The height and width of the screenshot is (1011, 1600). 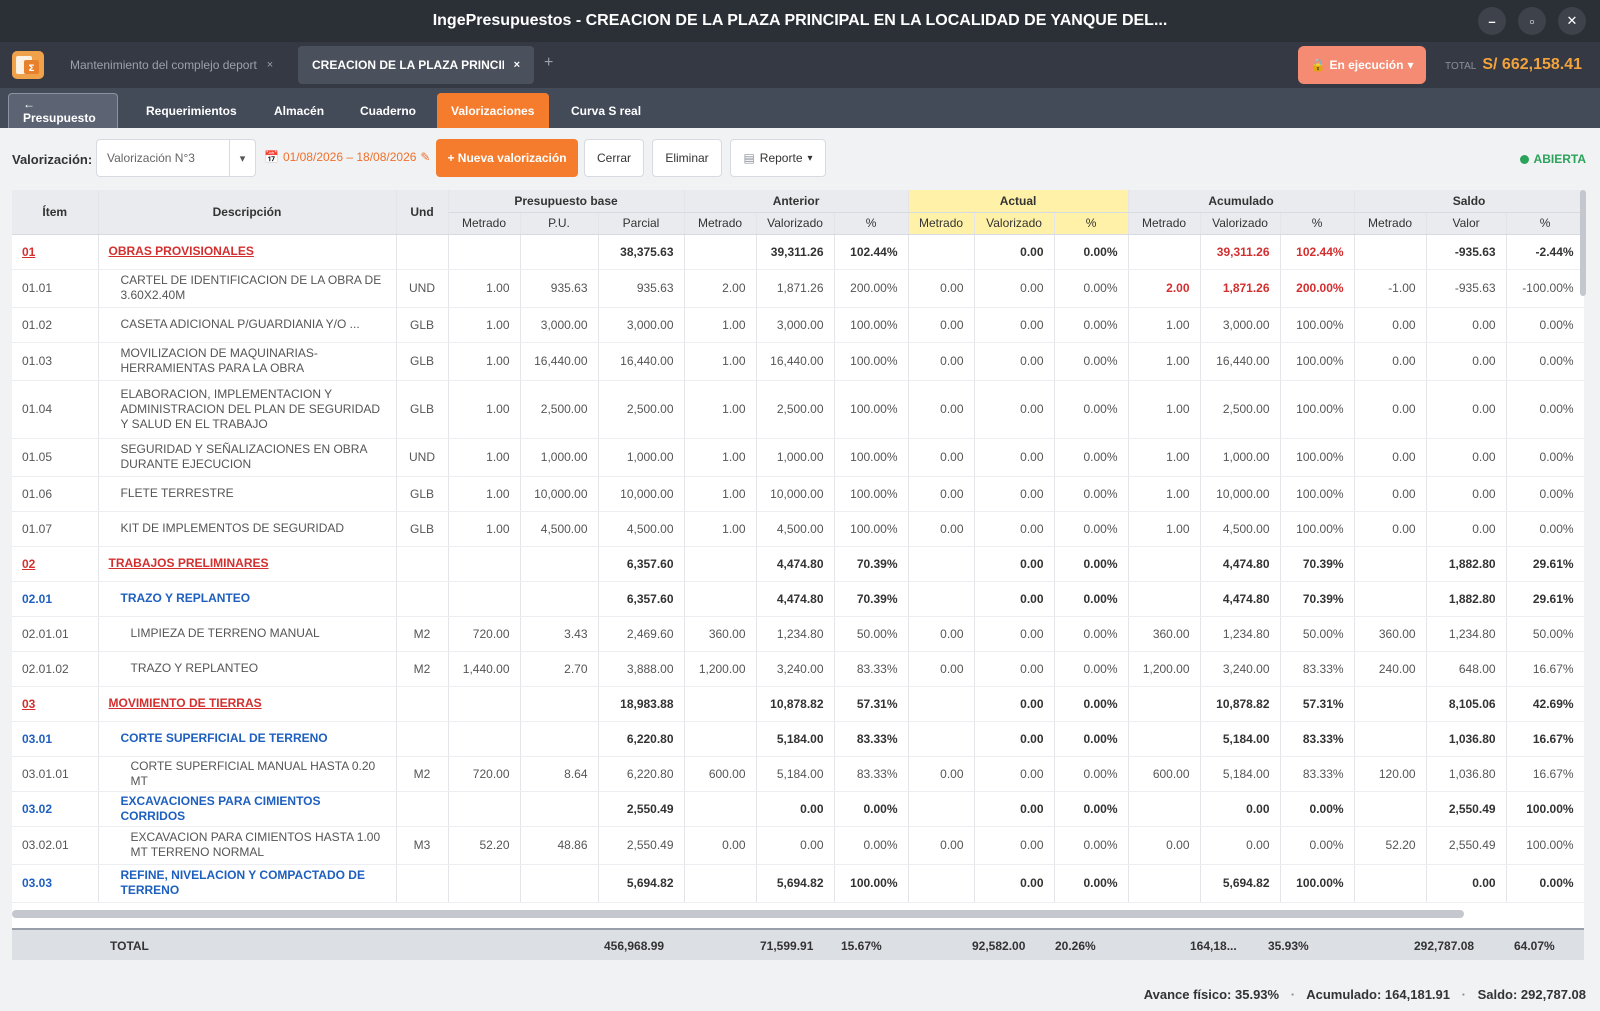 I want to click on cell-value: 10,000.00, so click(x=1240, y=494).